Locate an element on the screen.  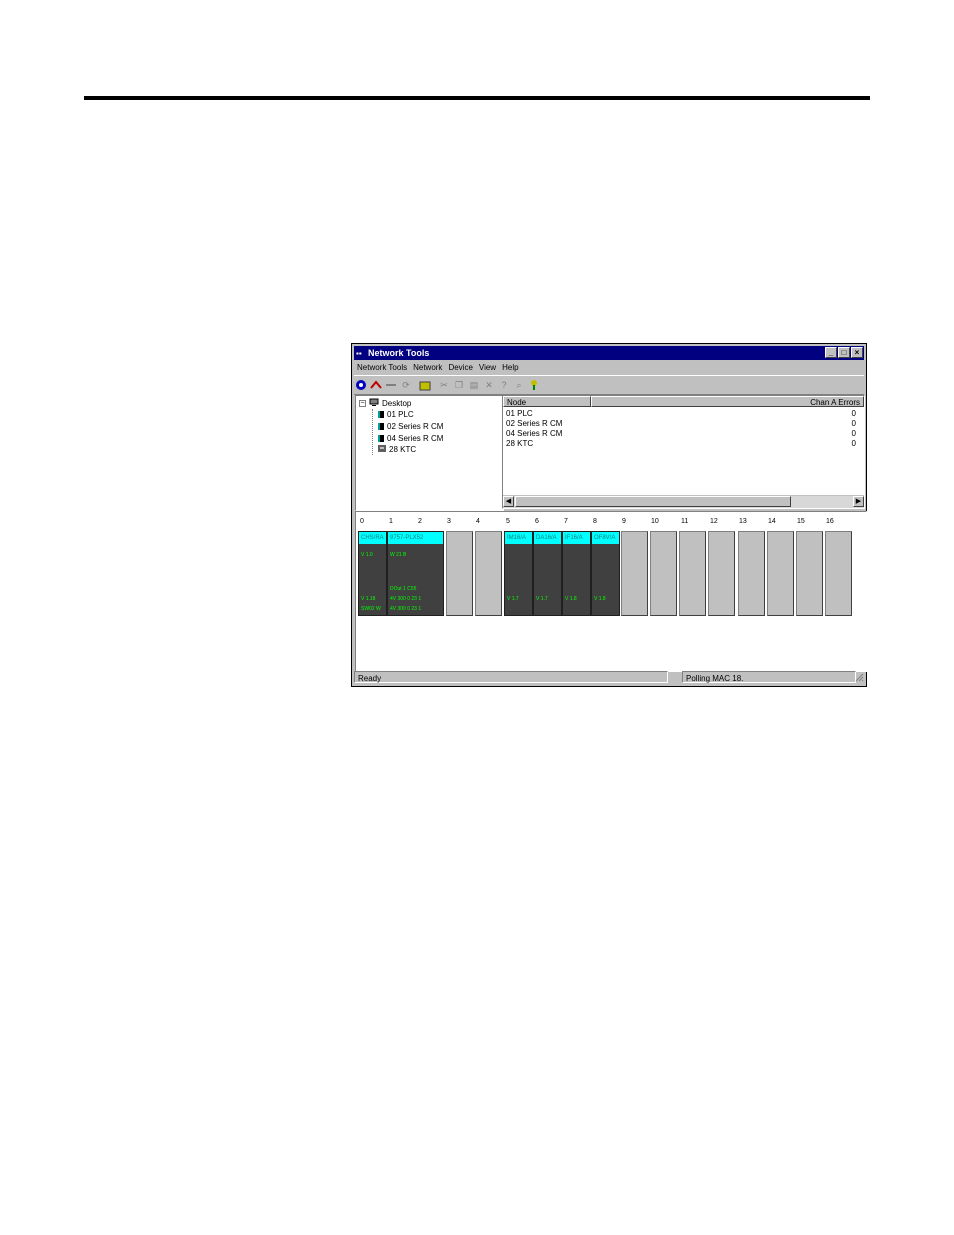
tree-item-label: 28 KTC is located at coordinates (403, 449).